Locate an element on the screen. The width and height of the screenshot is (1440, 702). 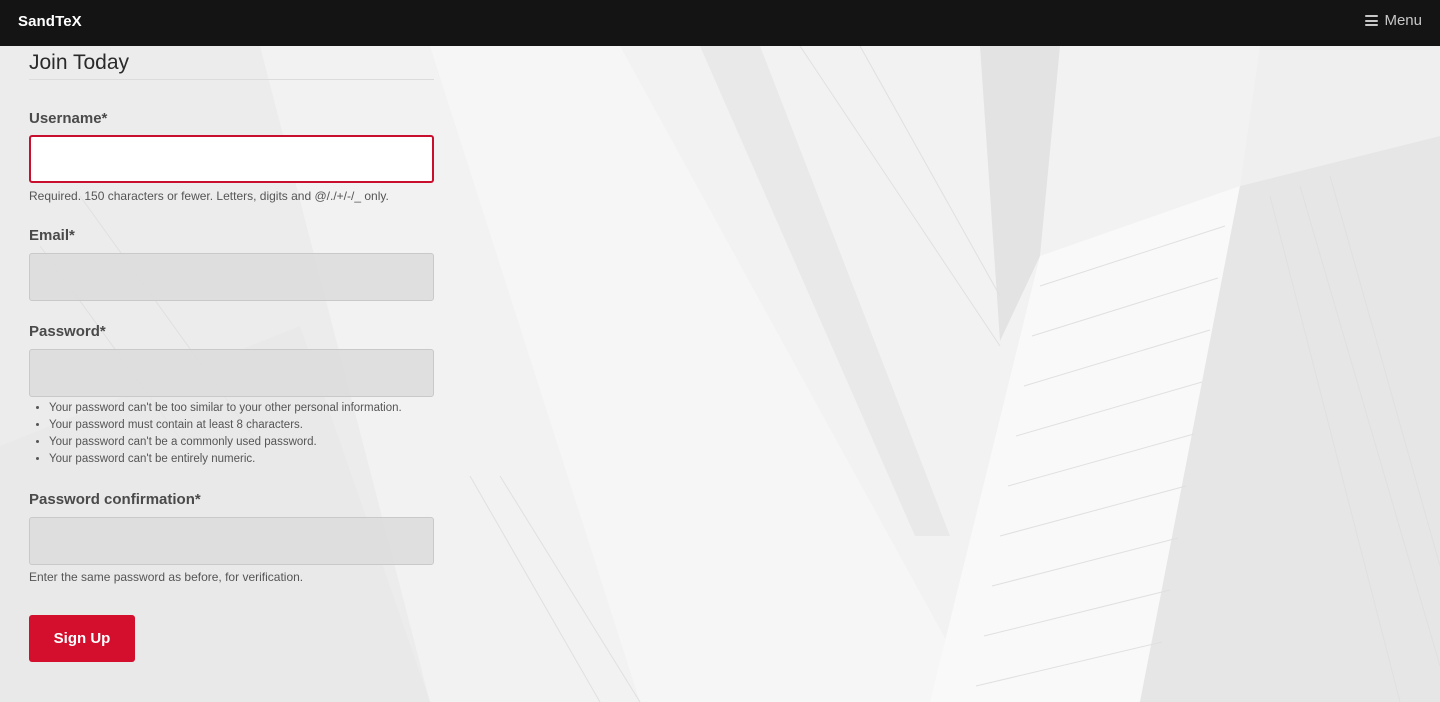
menu-button: Menu is located at coordinates (1393, 20).